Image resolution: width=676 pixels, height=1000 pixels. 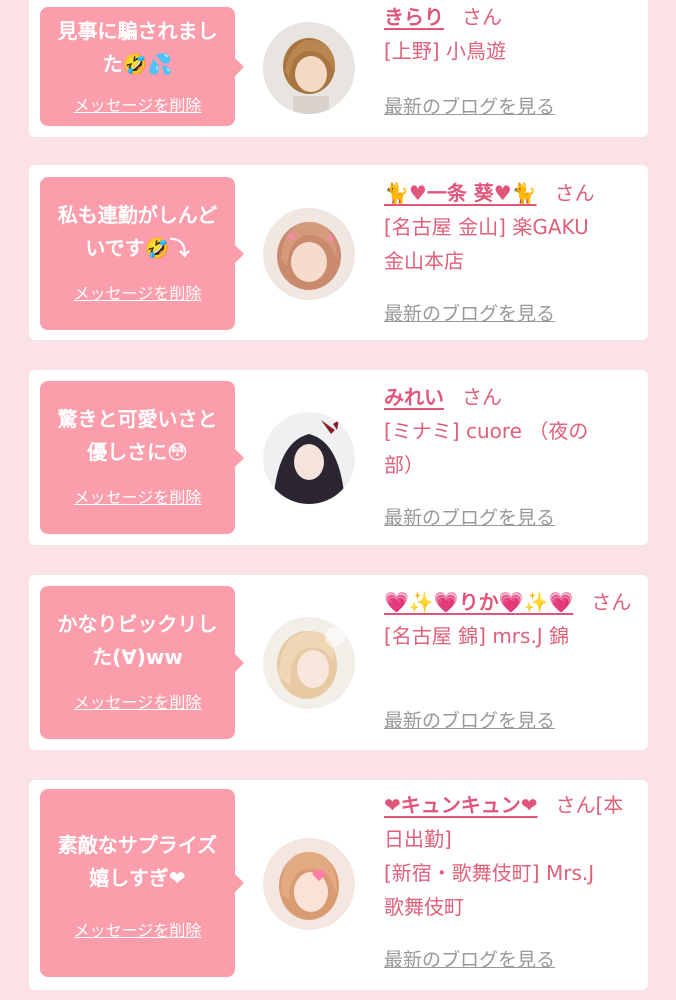 What do you see at coordinates (137, 435) in the screenshot?
I see `message-text: 驚きと可愛いさと 優しさに😳` at bounding box center [137, 435].